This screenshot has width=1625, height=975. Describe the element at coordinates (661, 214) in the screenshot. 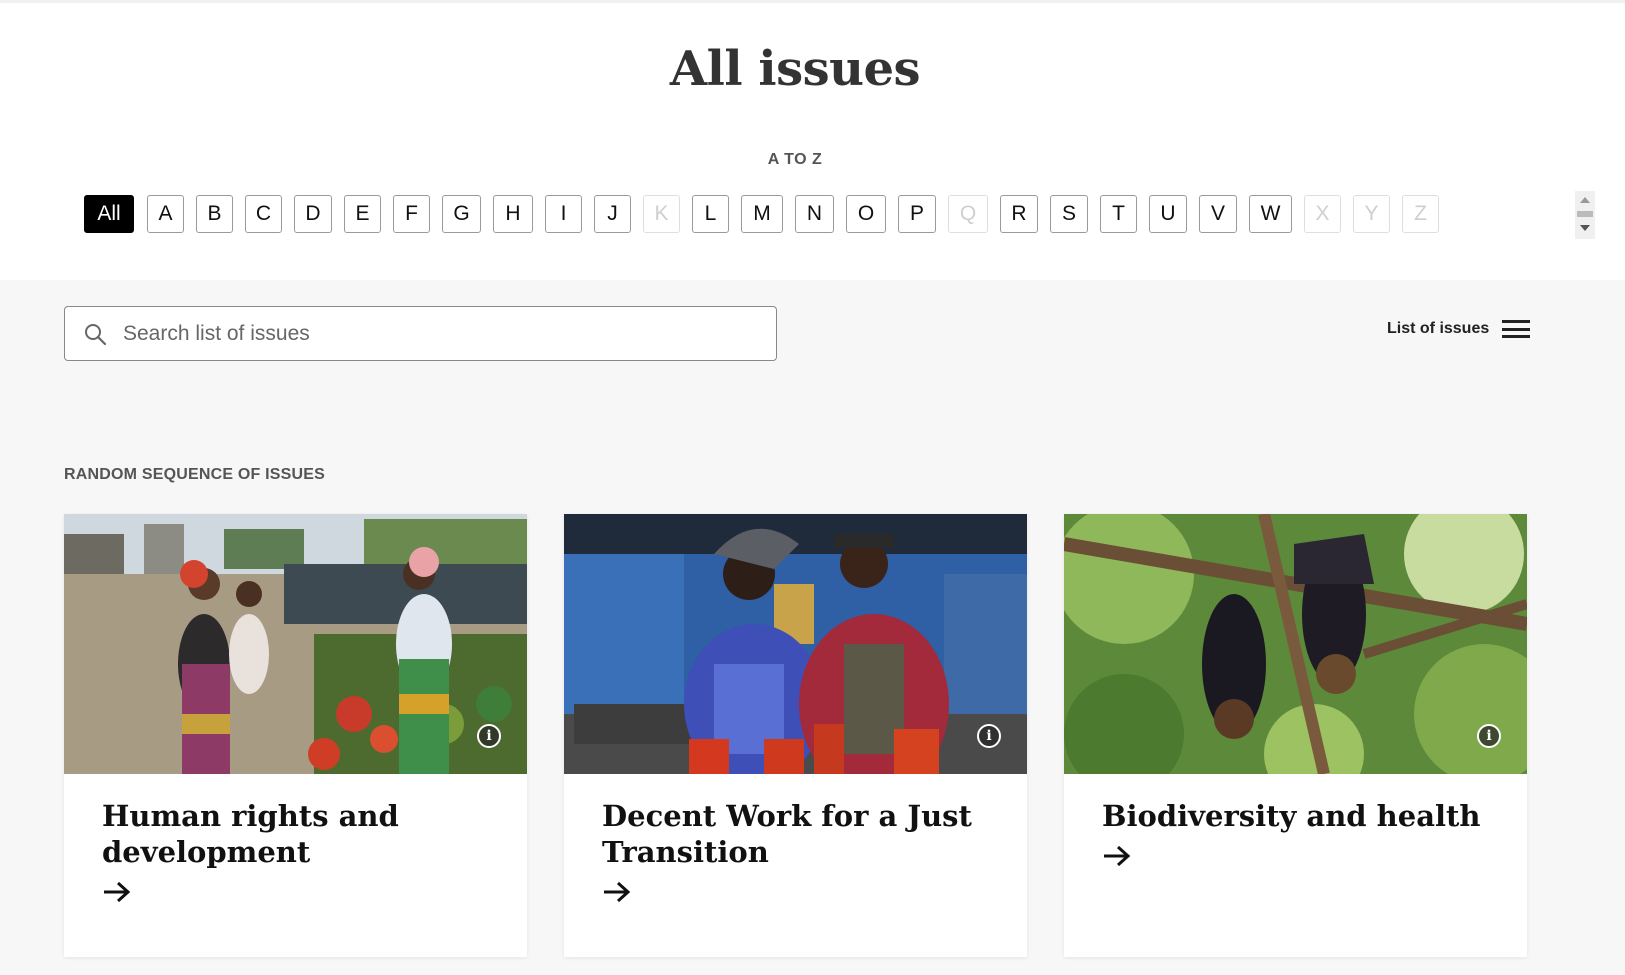

I see `letter-k-button: K` at that location.